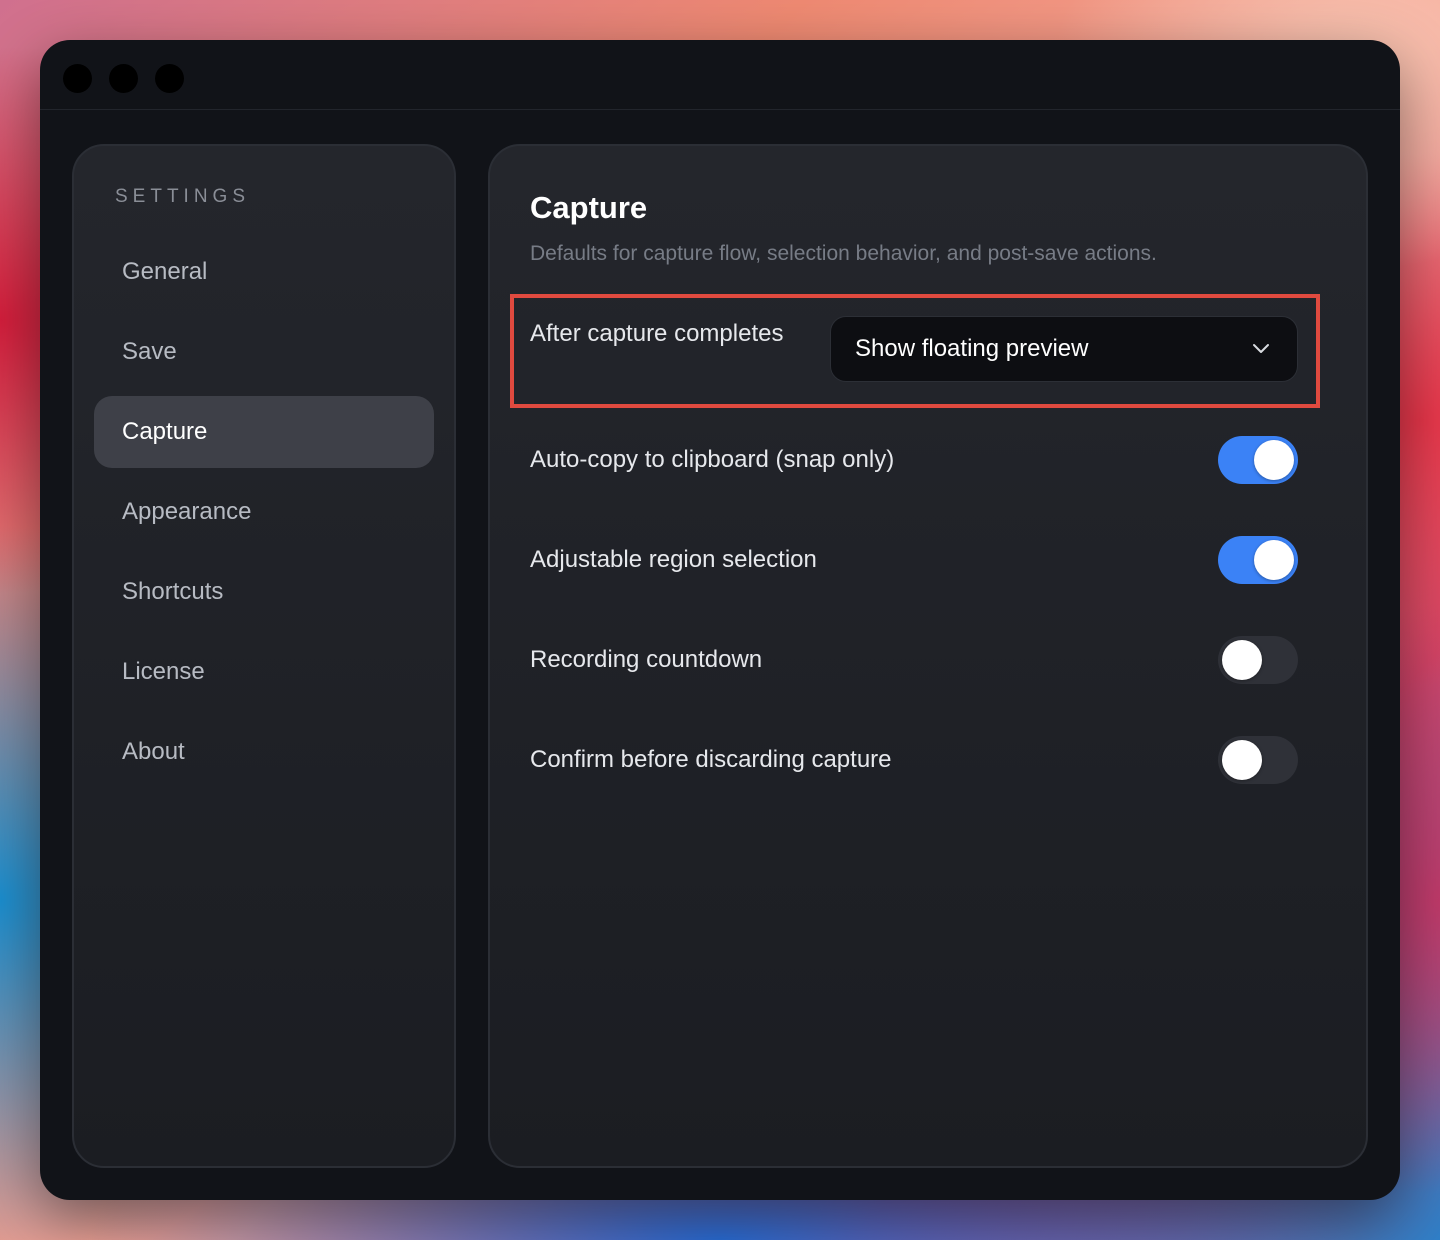  What do you see at coordinates (972, 348) in the screenshot?
I see `after-capture-selected-value: Show floating preview` at bounding box center [972, 348].